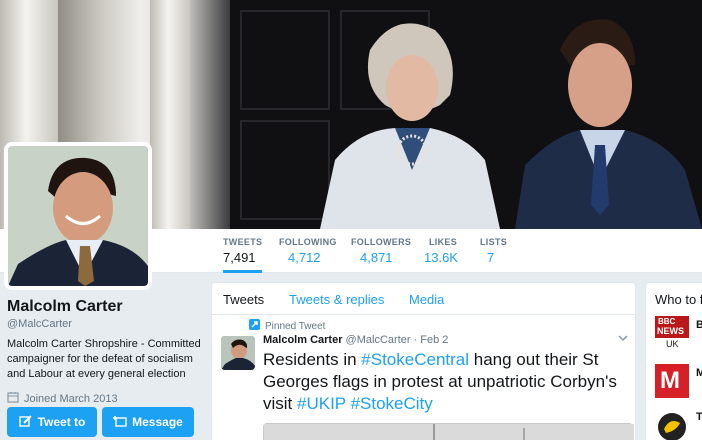  Describe the element at coordinates (302, 340) in the screenshot. I see `tweet-author: Malcolm Carter` at that location.